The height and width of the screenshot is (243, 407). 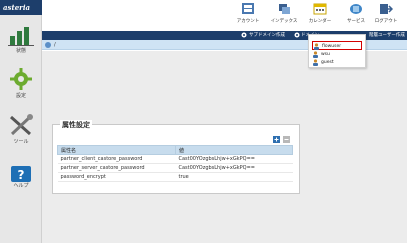 What do you see at coordinates (276, 139) in the screenshot?
I see `add-icon` at bounding box center [276, 139].